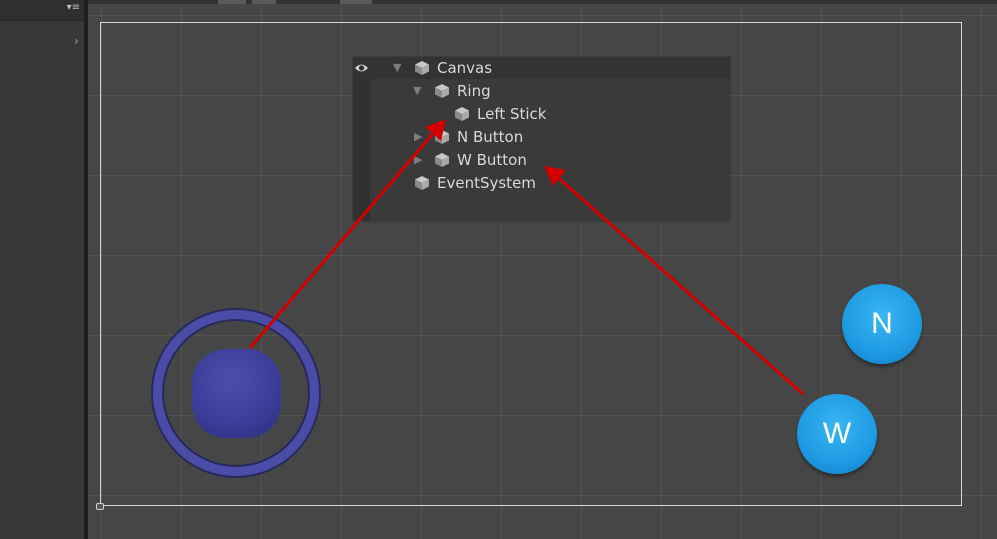 Image resolution: width=997 pixels, height=539 pixels. Describe the element at coordinates (679, 285) in the screenshot. I see `annotation-arrow-w-button` at that location.